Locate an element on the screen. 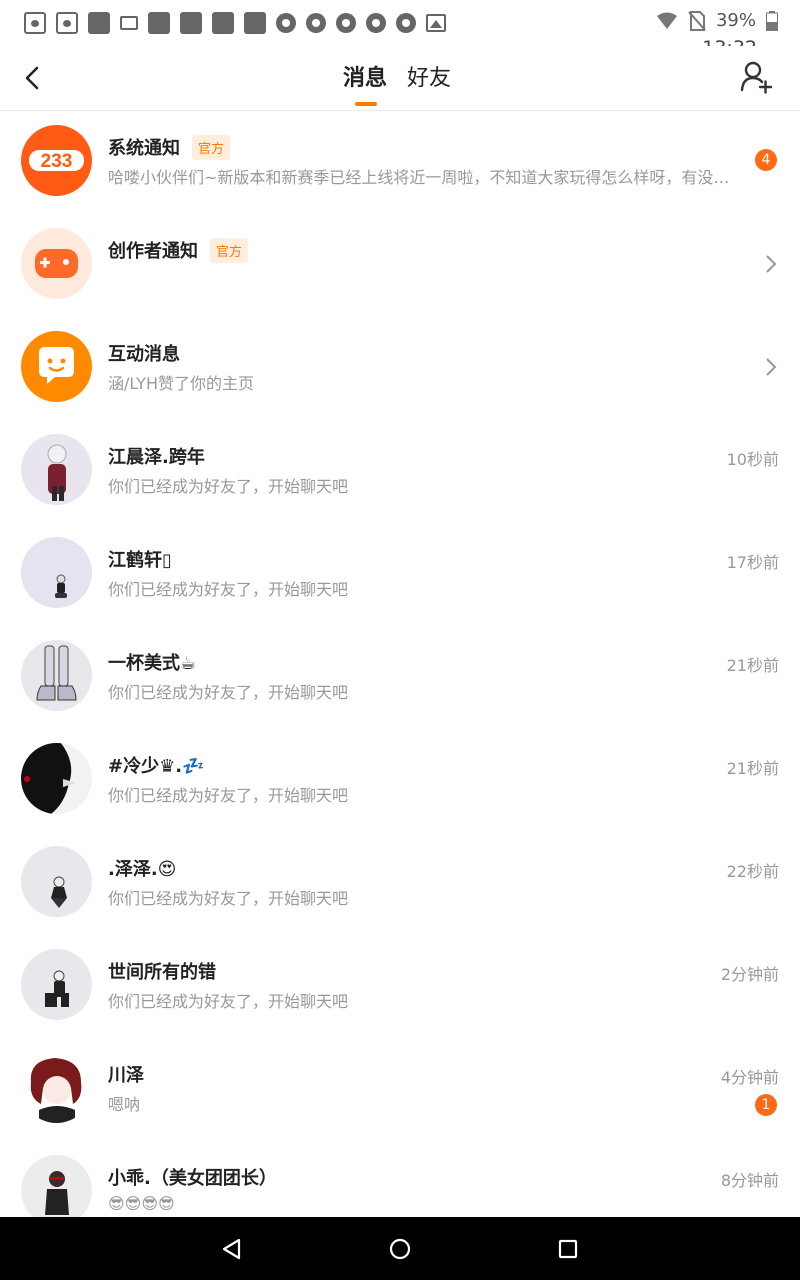 Image resolution: width=800 pixels, height=1280 pixels. name-wrap: 江晨泽.跨年 is located at coordinates (156, 456).